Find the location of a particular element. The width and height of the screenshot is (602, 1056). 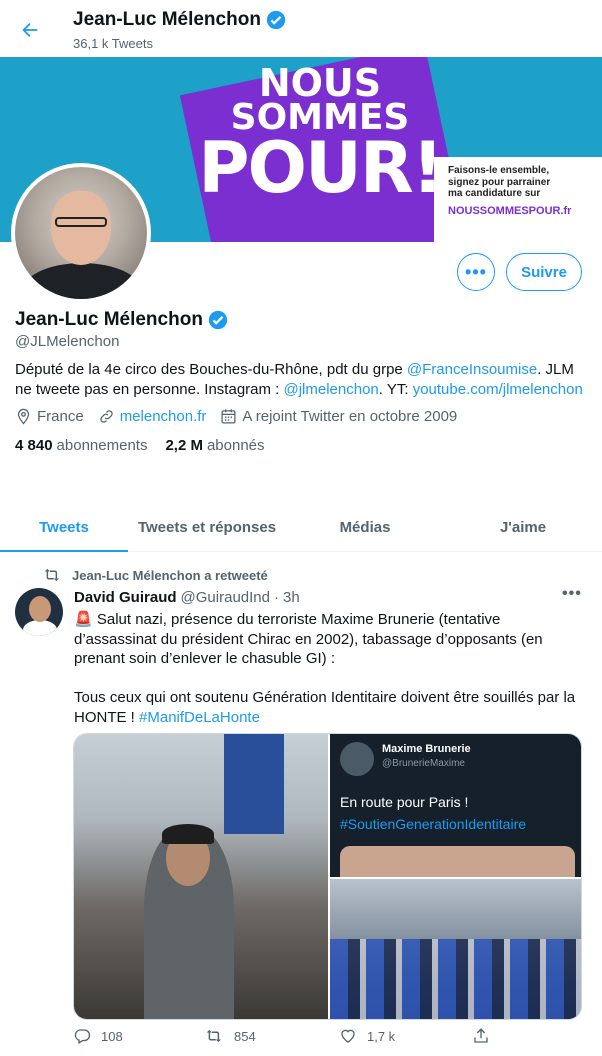

tweet-actions: 108 854 1,7 k is located at coordinates (288, 1036).